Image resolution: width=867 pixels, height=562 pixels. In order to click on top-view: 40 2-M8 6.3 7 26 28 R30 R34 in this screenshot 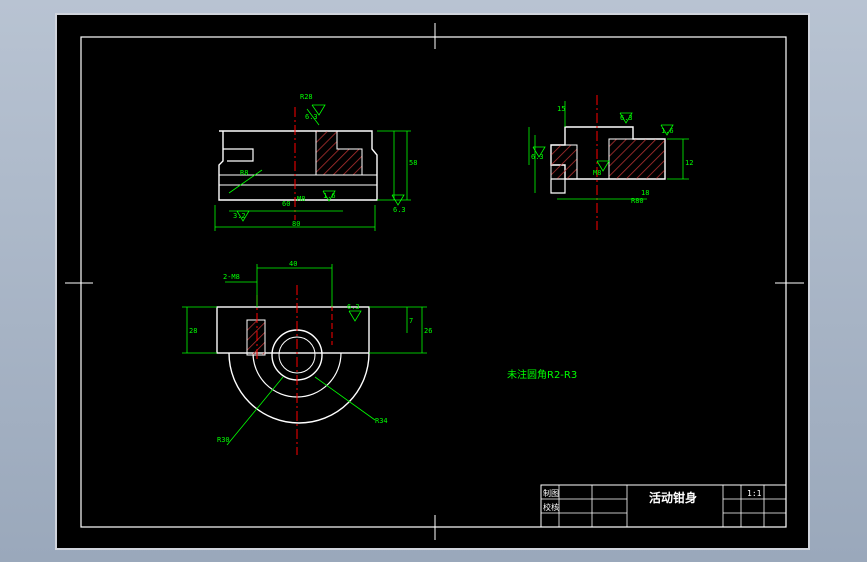, I will do `click(307, 357)`.